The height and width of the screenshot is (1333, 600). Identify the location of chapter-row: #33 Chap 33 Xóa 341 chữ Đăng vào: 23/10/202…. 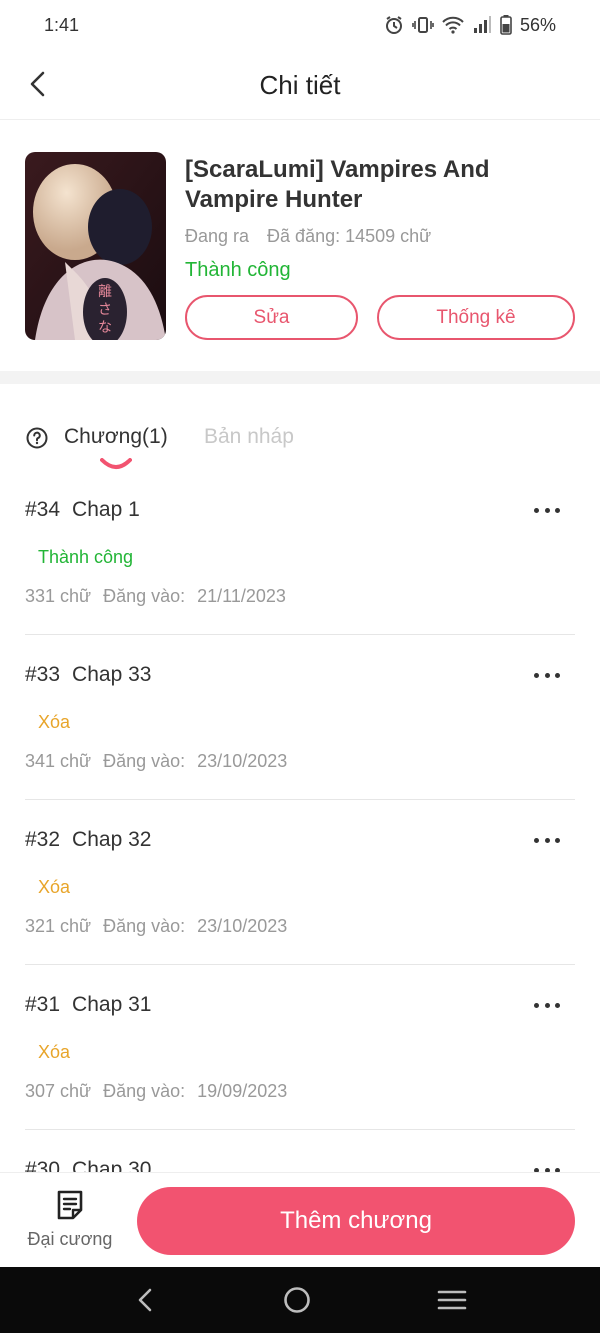
(300, 717).